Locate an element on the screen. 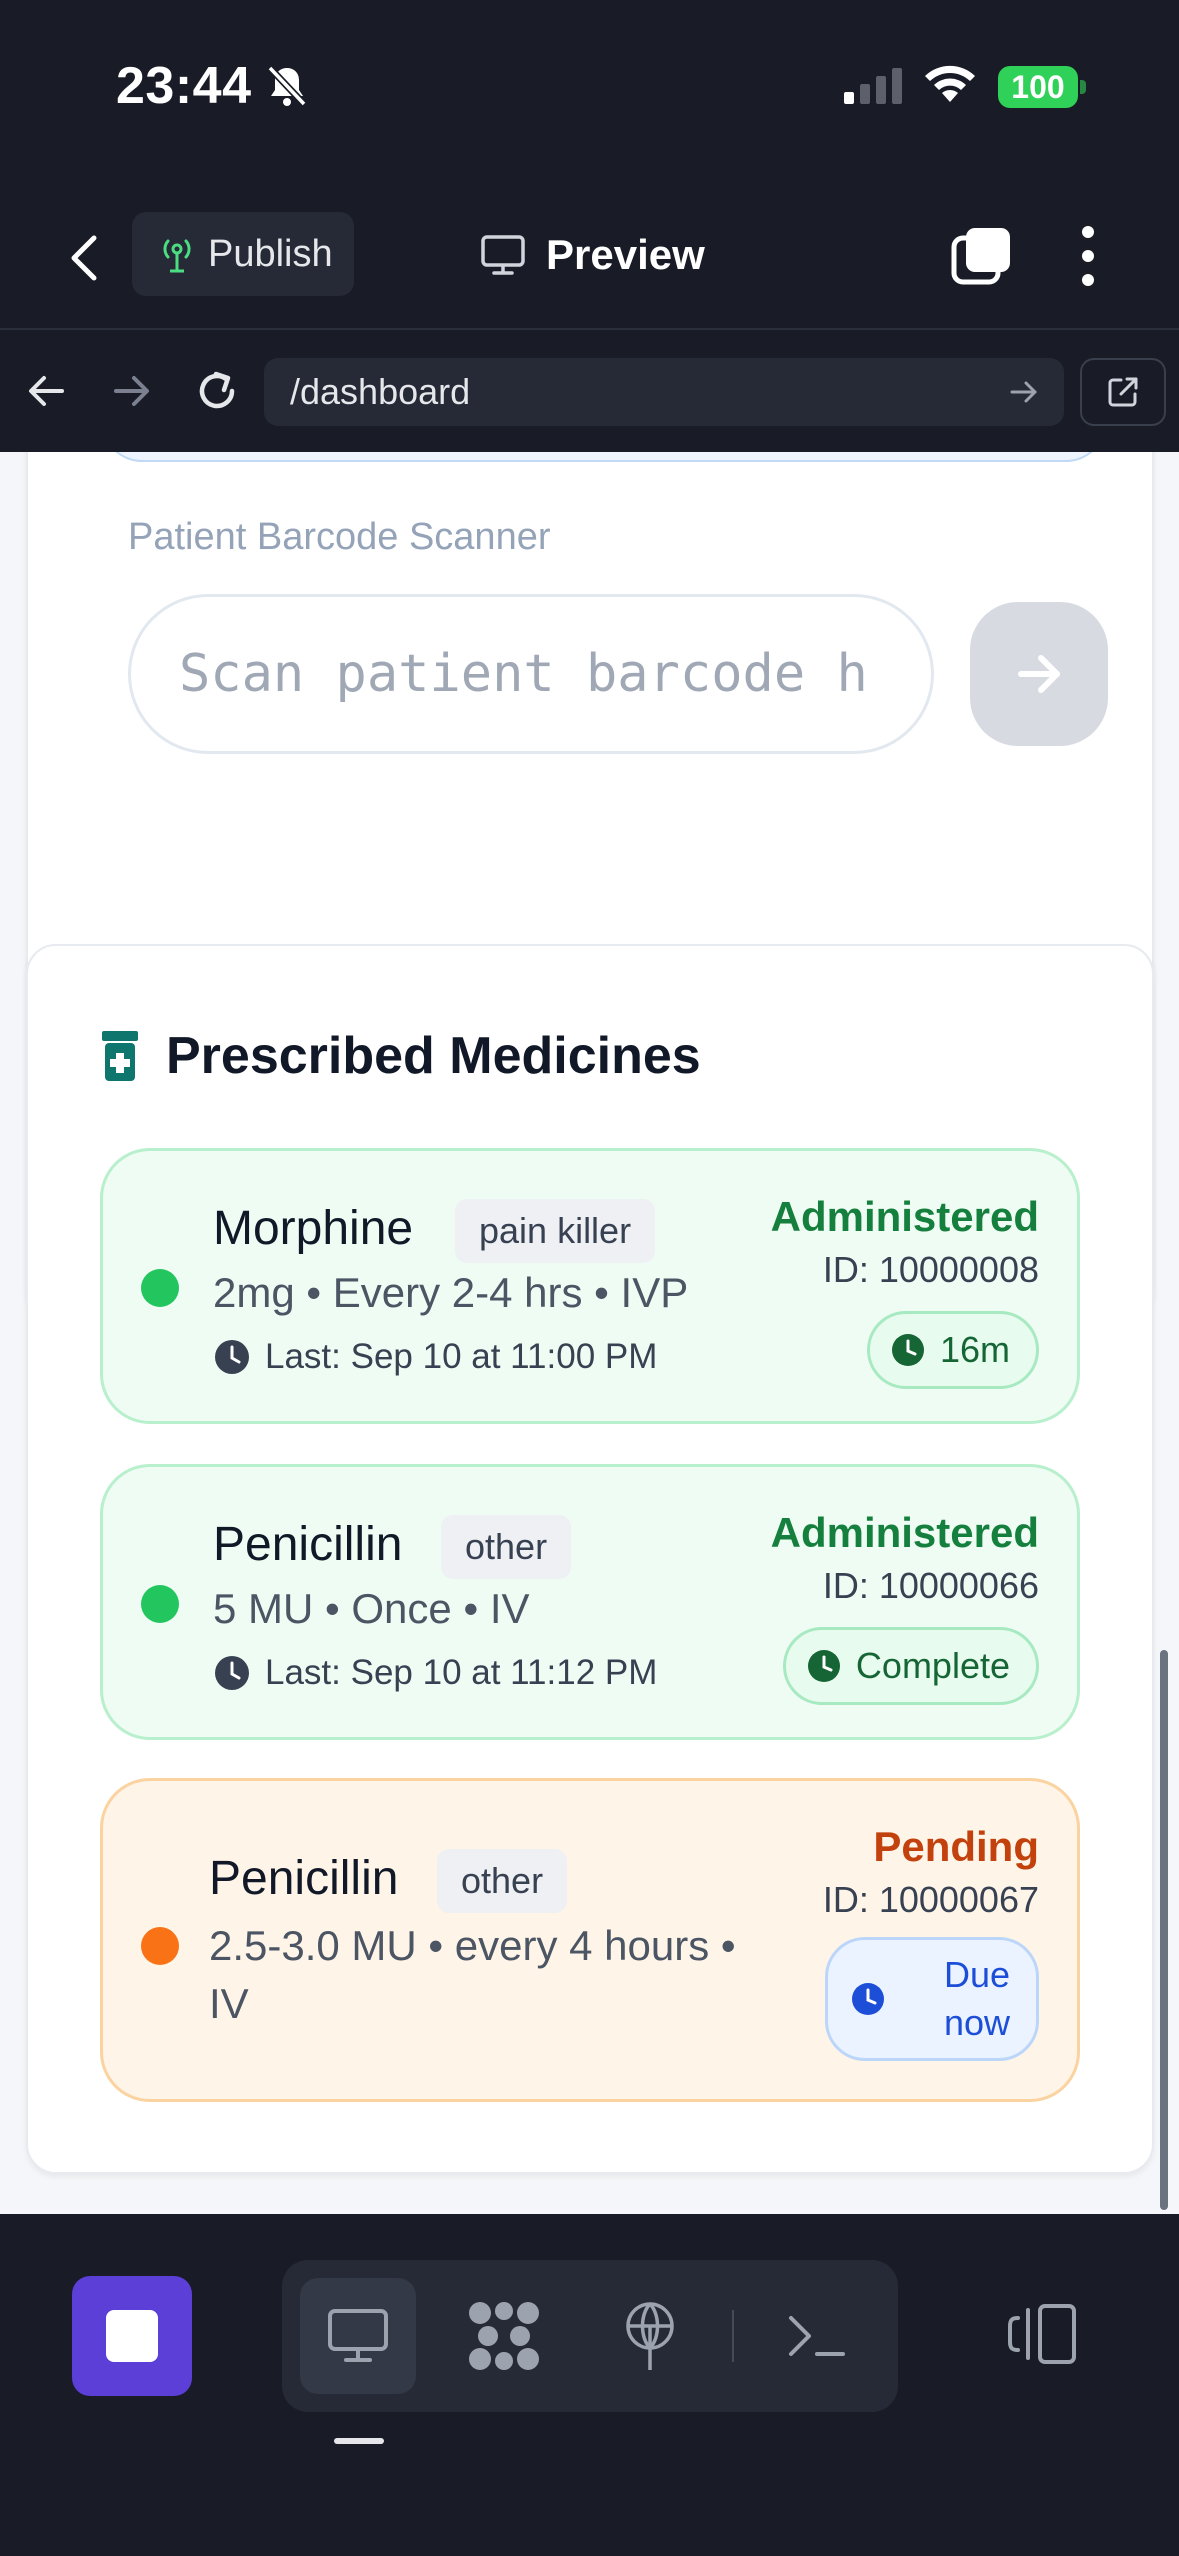  modules-icon is located at coordinates (504, 2336).